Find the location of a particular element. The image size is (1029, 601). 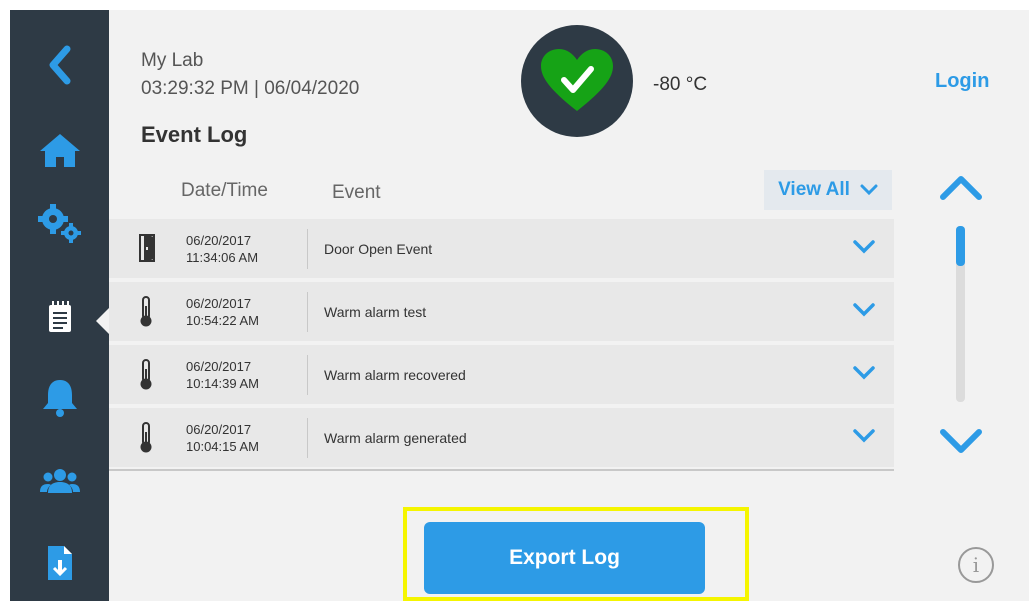

temperature-readout: -80 °C is located at coordinates (680, 84).